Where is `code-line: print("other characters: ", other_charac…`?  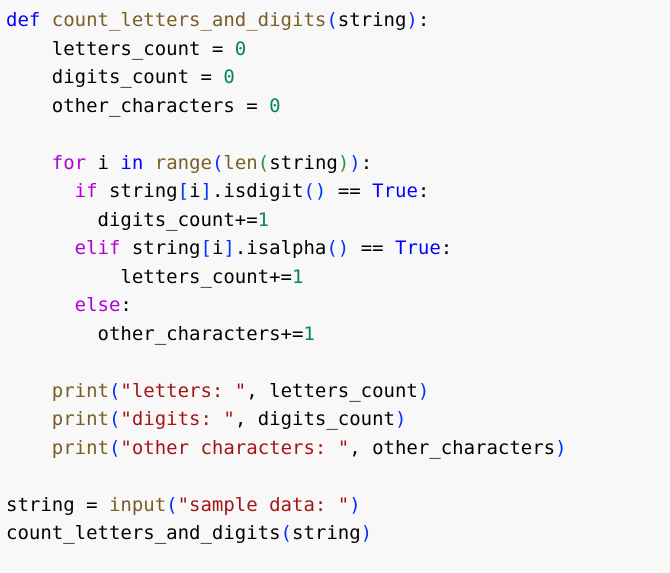
code-line: print("other characters: ", other_charac… is located at coordinates (338, 448).